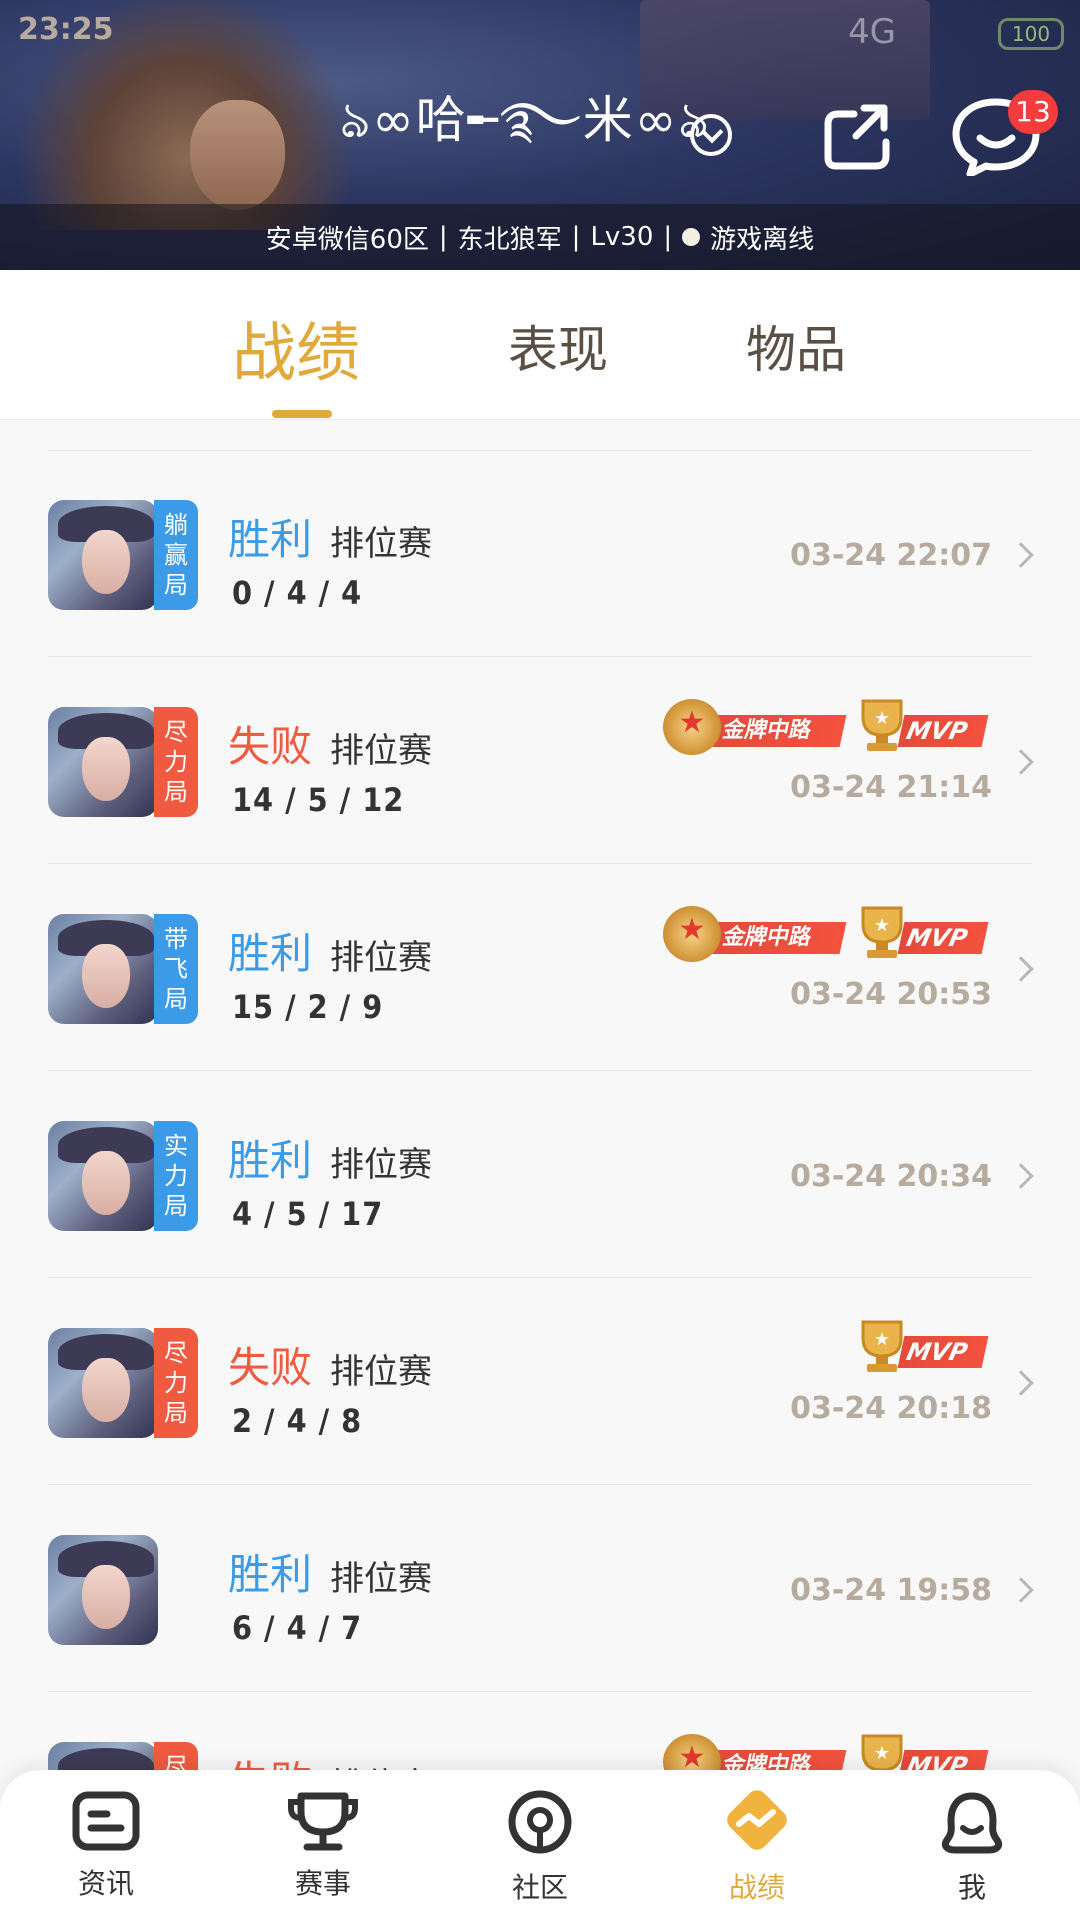 This screenshot has height=1920, width=1080. Describe the element at coordinates (711, 135) in the screenshot. I see `chevron-down-icon` at that location.